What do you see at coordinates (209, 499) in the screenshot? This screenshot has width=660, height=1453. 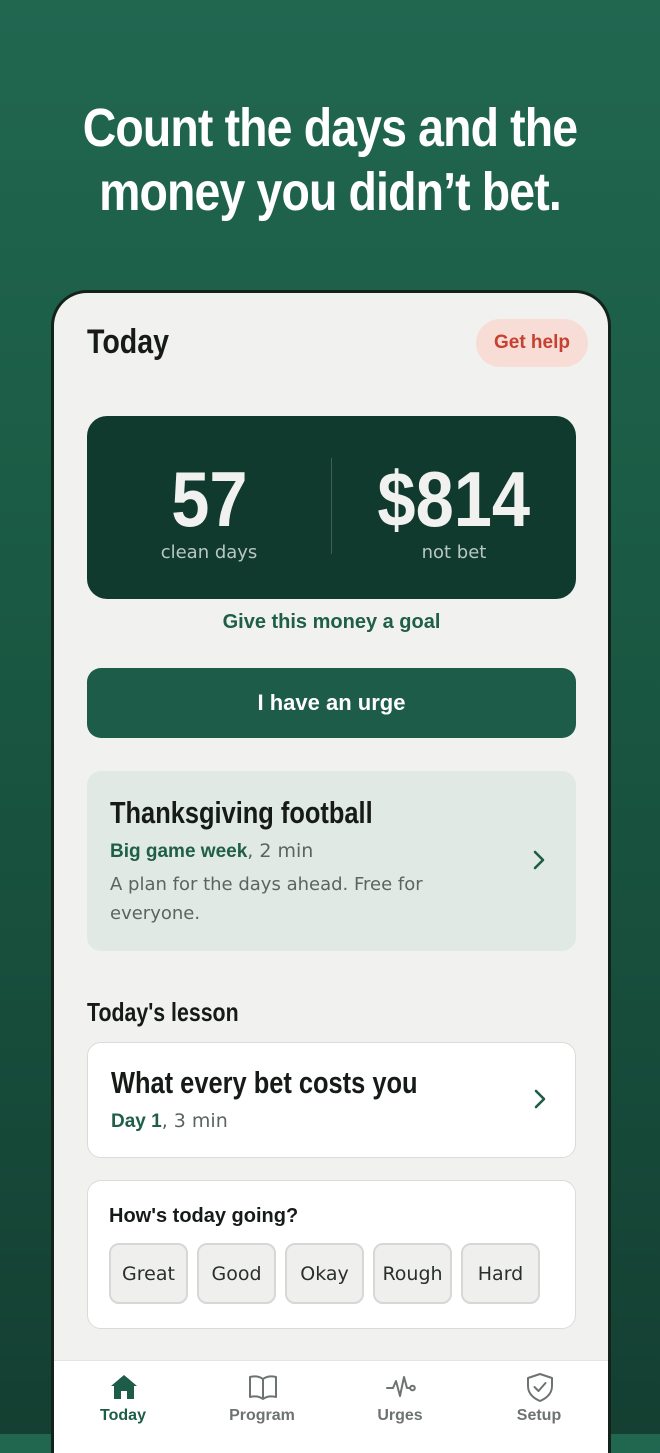 I see `clean-days-value: 57` at bounding box center [209, 499].